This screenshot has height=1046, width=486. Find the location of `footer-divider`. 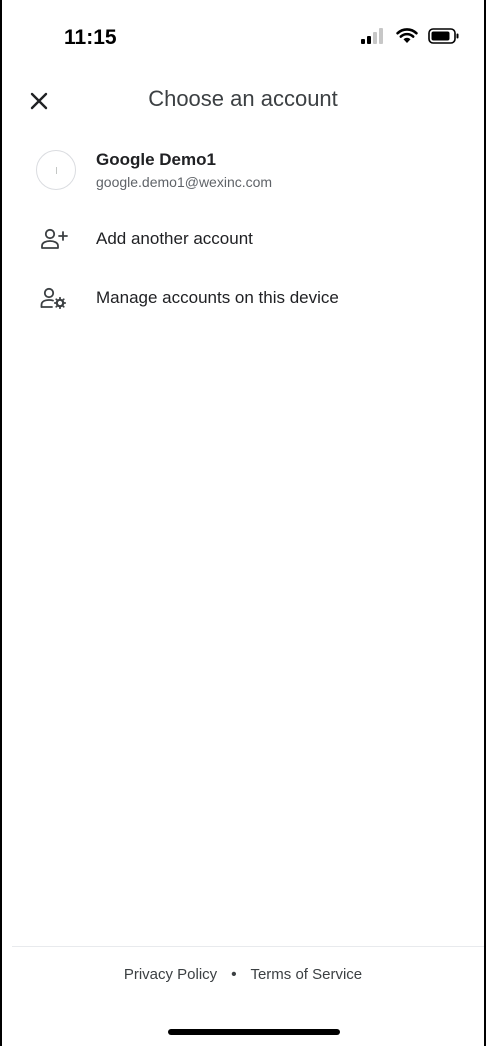

footer-divider is located at coordinates (248, 946).